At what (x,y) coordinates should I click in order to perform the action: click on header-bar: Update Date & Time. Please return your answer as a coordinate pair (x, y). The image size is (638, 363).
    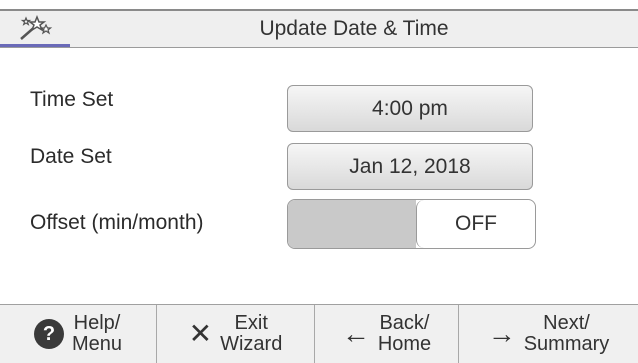
    Looking at the image, I should click on (319, 29).